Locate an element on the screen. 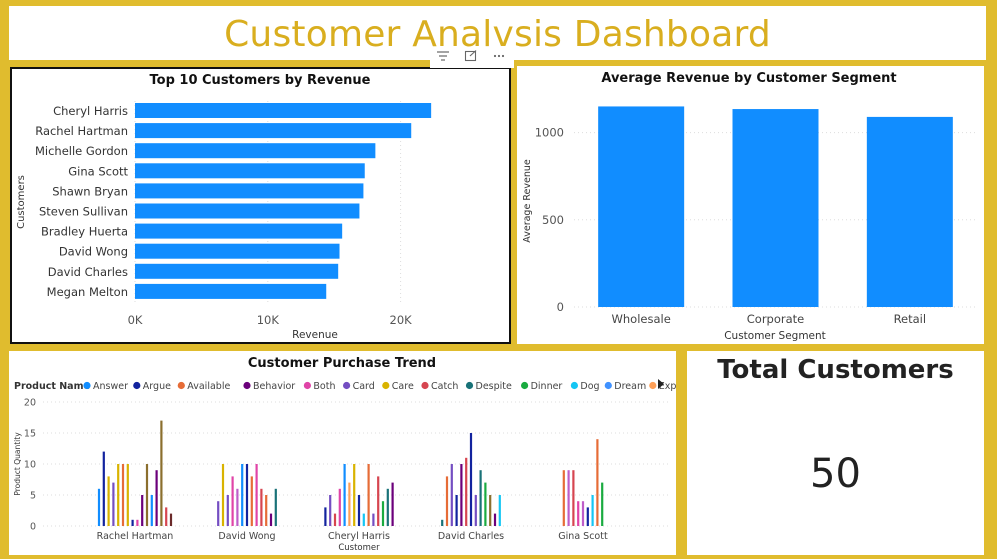 The image size is (997, 559). x-axis-title: Customer Segment is located at coordinates (775, 336).